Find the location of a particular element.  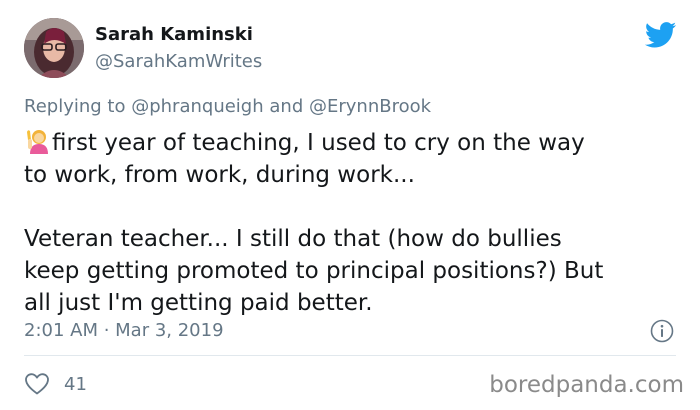

like-count: 41 is located at coordinates (75, 384).